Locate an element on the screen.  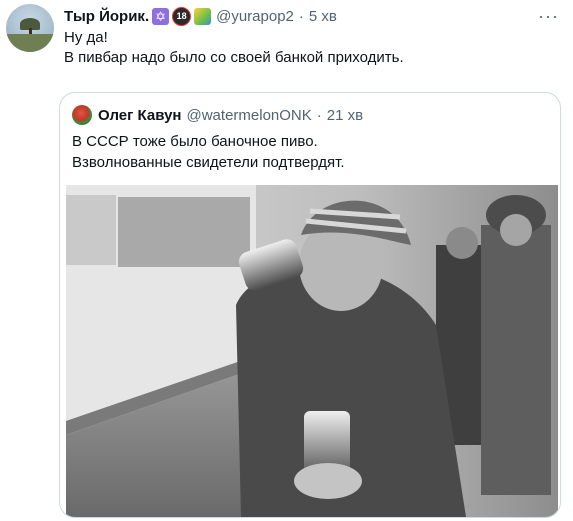
quoted-text-line-2: Взволнованные свидетели подтвердят. is located at coordinates (208, 162).